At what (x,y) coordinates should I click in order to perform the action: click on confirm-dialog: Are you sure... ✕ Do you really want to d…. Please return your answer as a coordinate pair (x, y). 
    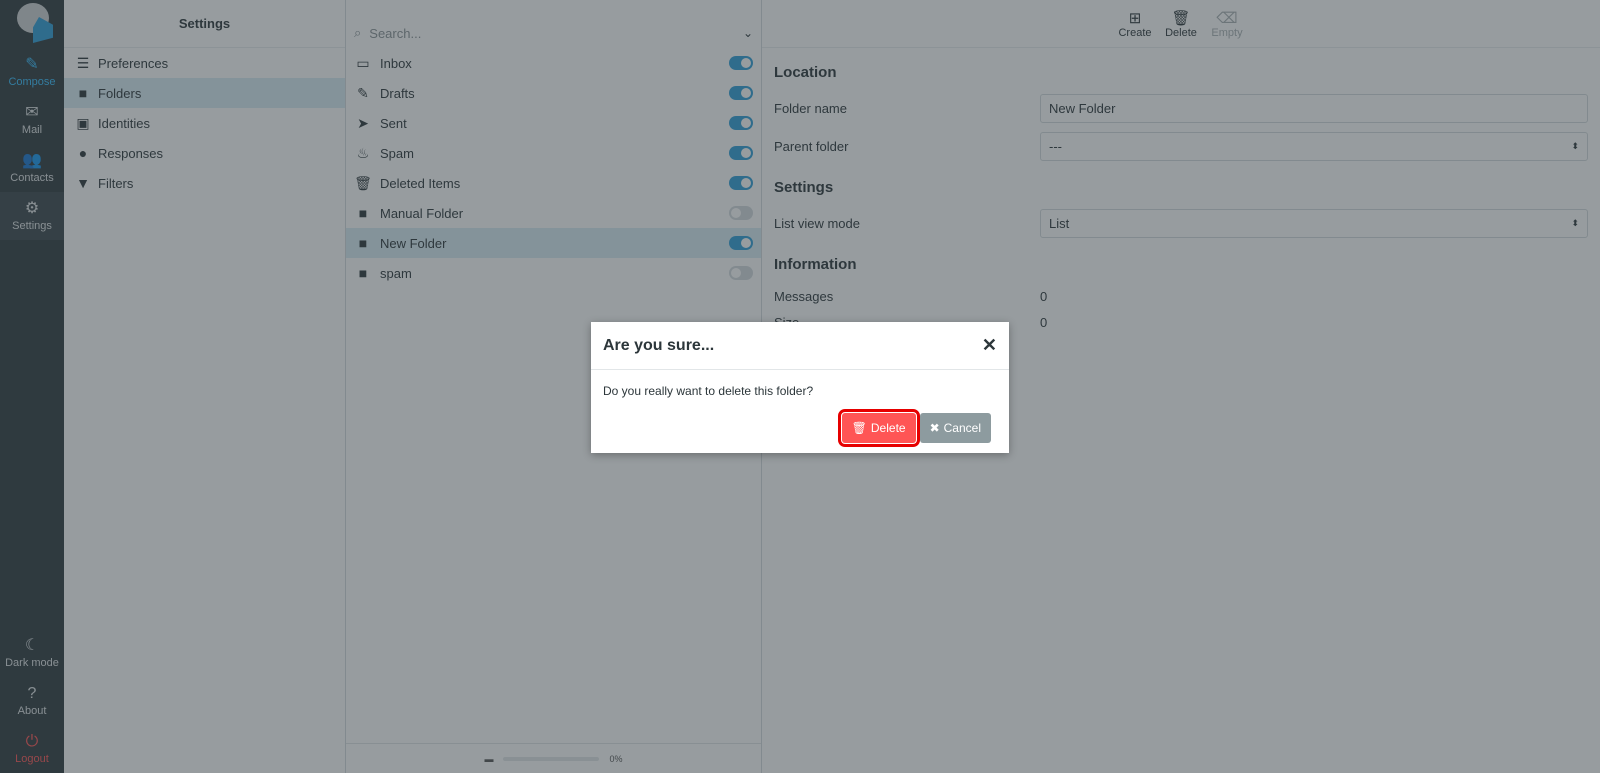
    Looking at the image, I should click on (800, 387).